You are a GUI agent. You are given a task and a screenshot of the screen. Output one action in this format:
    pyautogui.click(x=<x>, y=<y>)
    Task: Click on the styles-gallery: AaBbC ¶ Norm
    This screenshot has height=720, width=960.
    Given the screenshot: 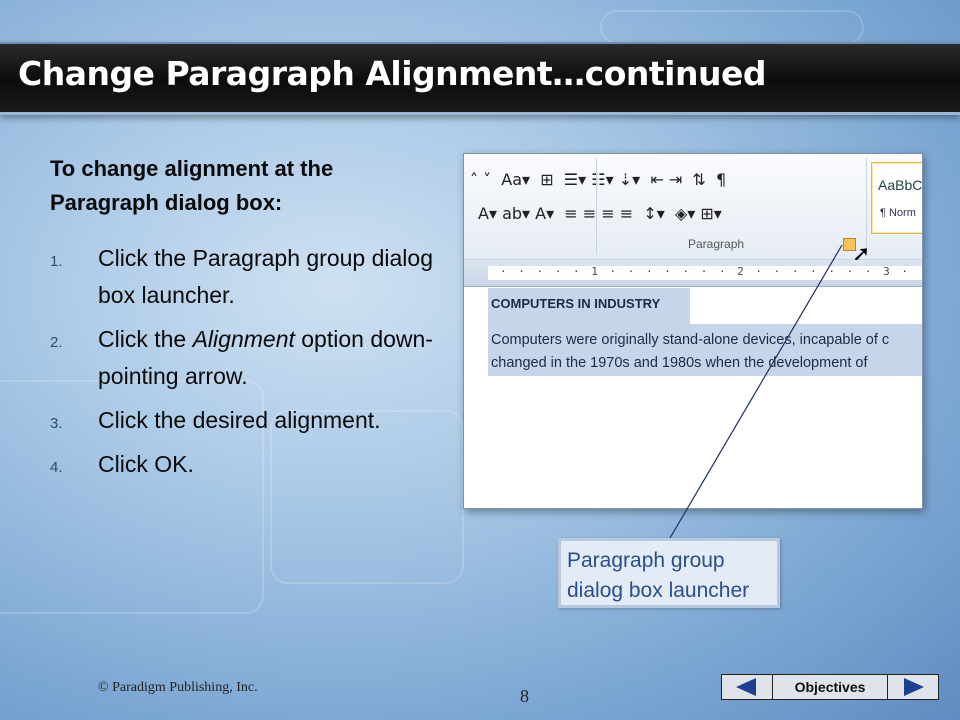 What is the action you would take?
    pyautogui.click(x=897, y=198)
    